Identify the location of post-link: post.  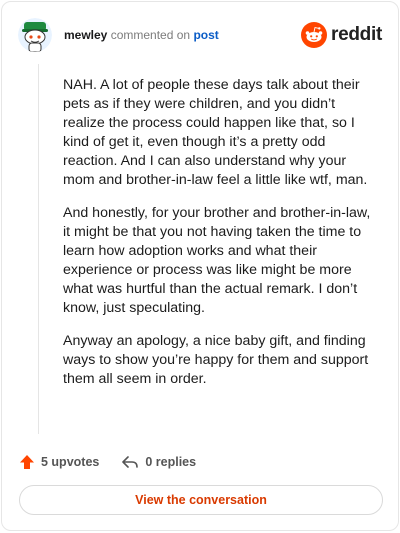
(205, 35).